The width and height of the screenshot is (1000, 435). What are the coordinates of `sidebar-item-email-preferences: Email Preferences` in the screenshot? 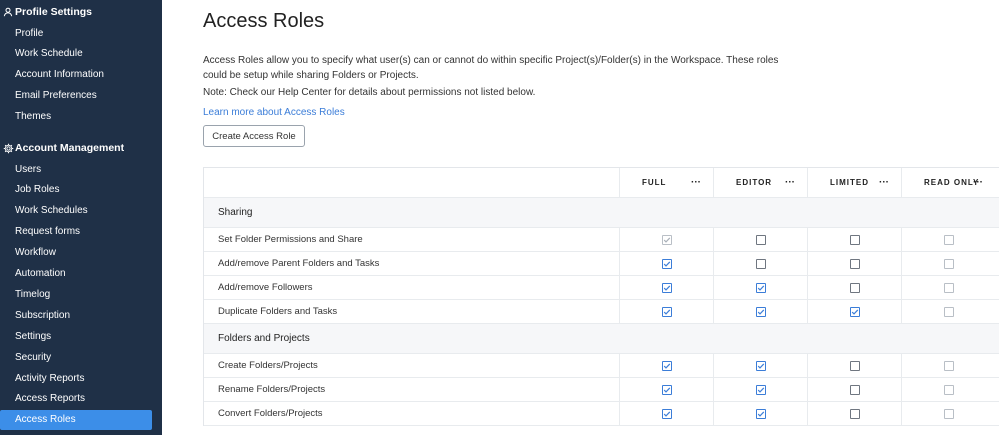 It's located at (76, 96).